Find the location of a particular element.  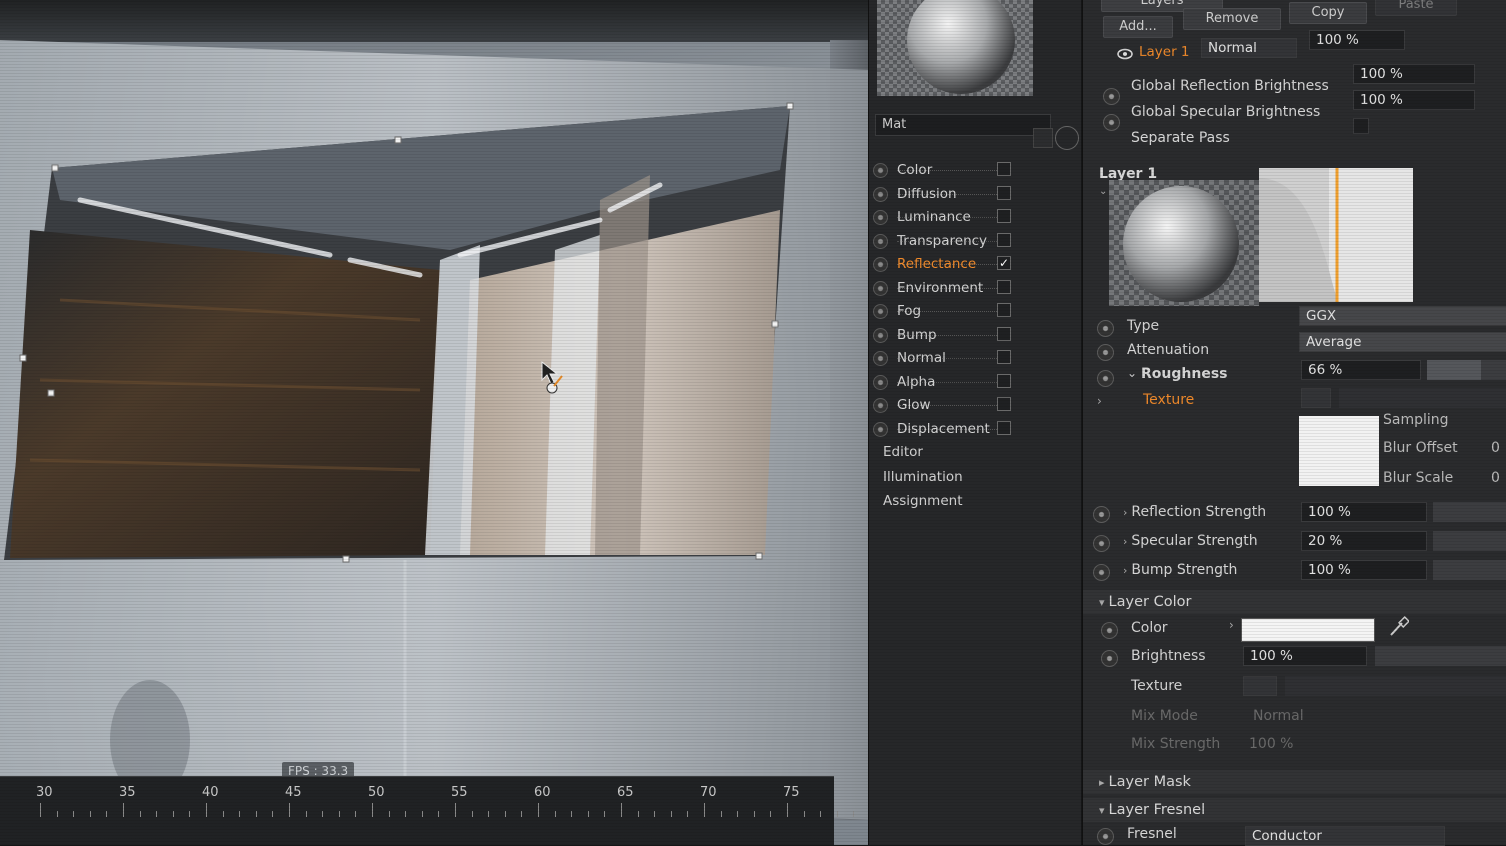

copy-layer-button: Copy is located at coordinates (1328, 13).